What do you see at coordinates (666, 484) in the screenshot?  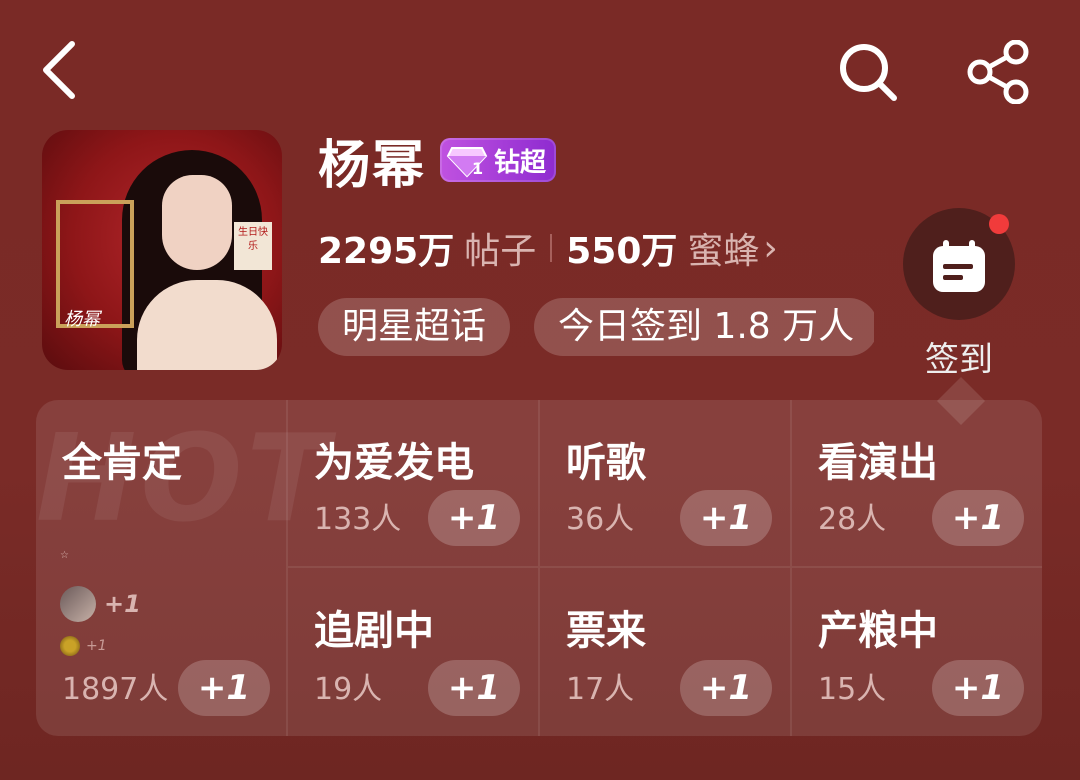 I see `activity-item: 听歌 36人 +1` at bounding box center [666, 484].